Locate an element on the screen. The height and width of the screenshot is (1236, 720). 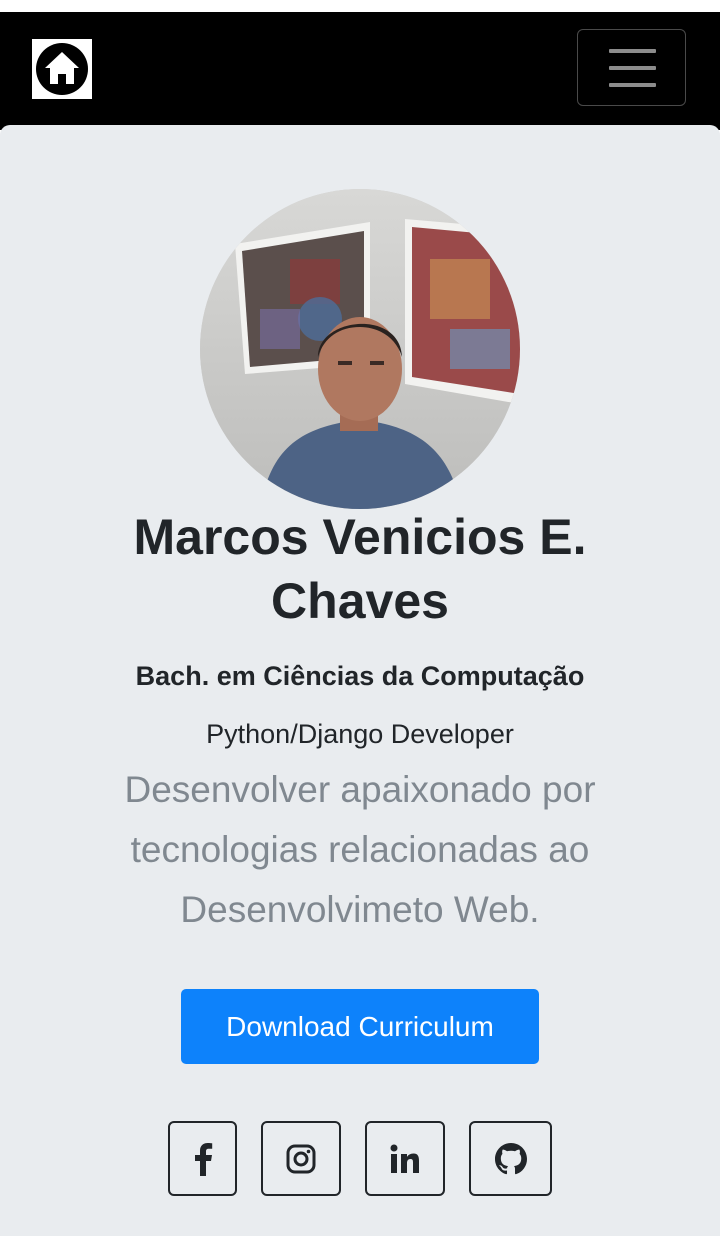
facebook-icon is located at coordinates (203, 1159).